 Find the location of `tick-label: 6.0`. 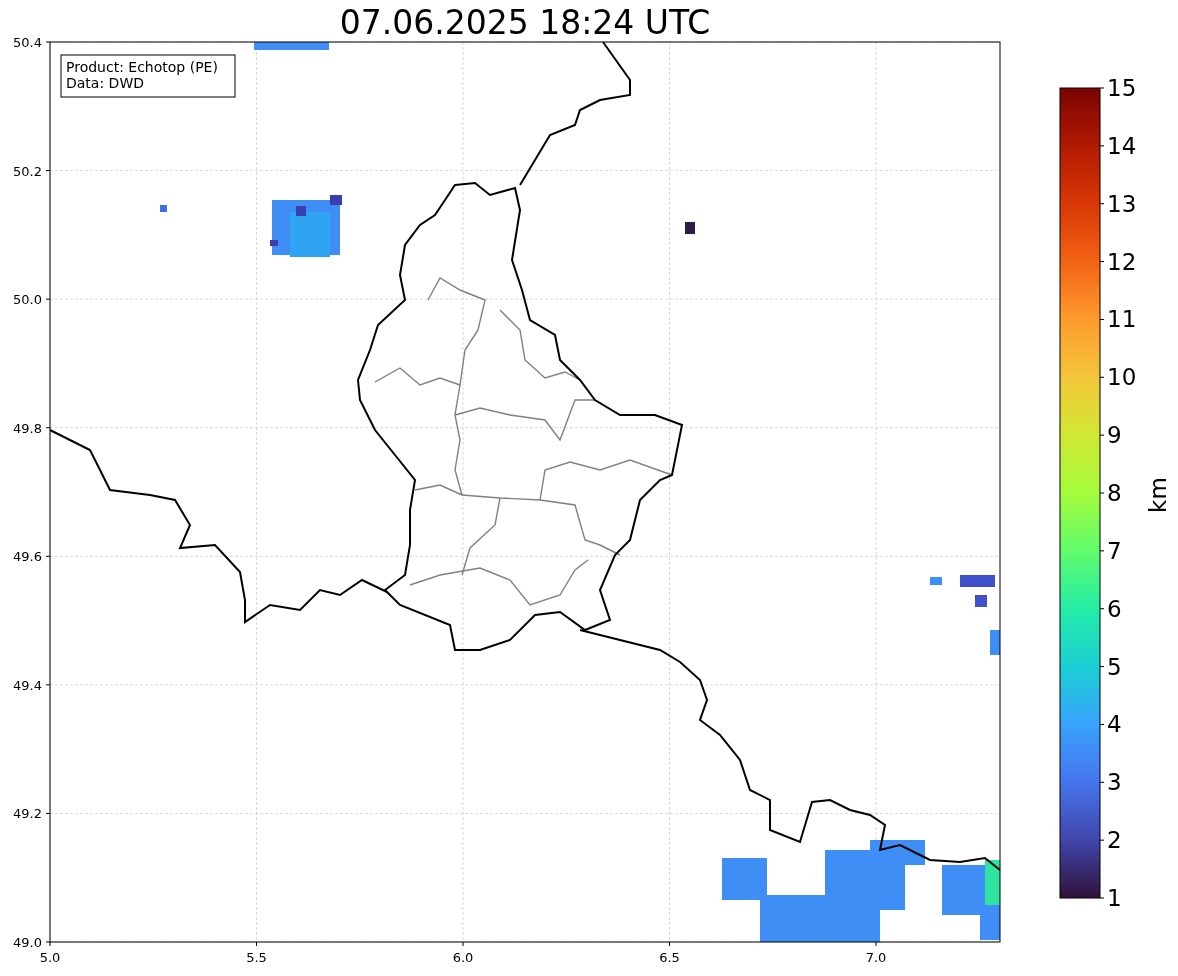

tick-label: 6.0 is located at coordinates (463, 957).